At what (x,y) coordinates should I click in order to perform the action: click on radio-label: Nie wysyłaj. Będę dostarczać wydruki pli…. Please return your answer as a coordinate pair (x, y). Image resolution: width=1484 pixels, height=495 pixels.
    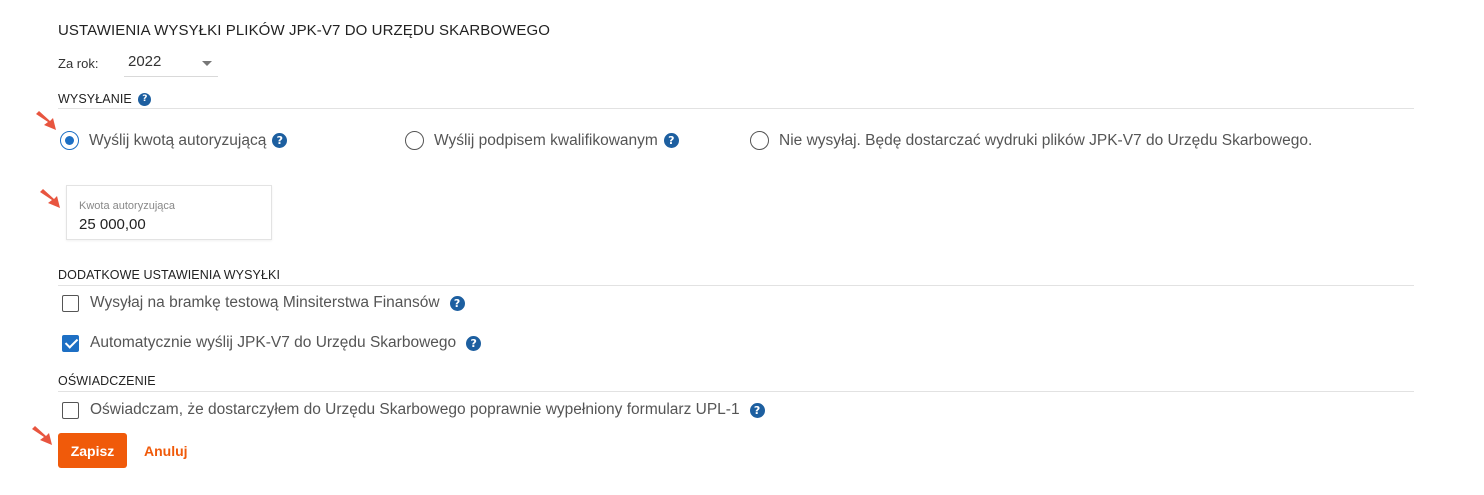
    Looking at the image, I should click on (1046, 140).